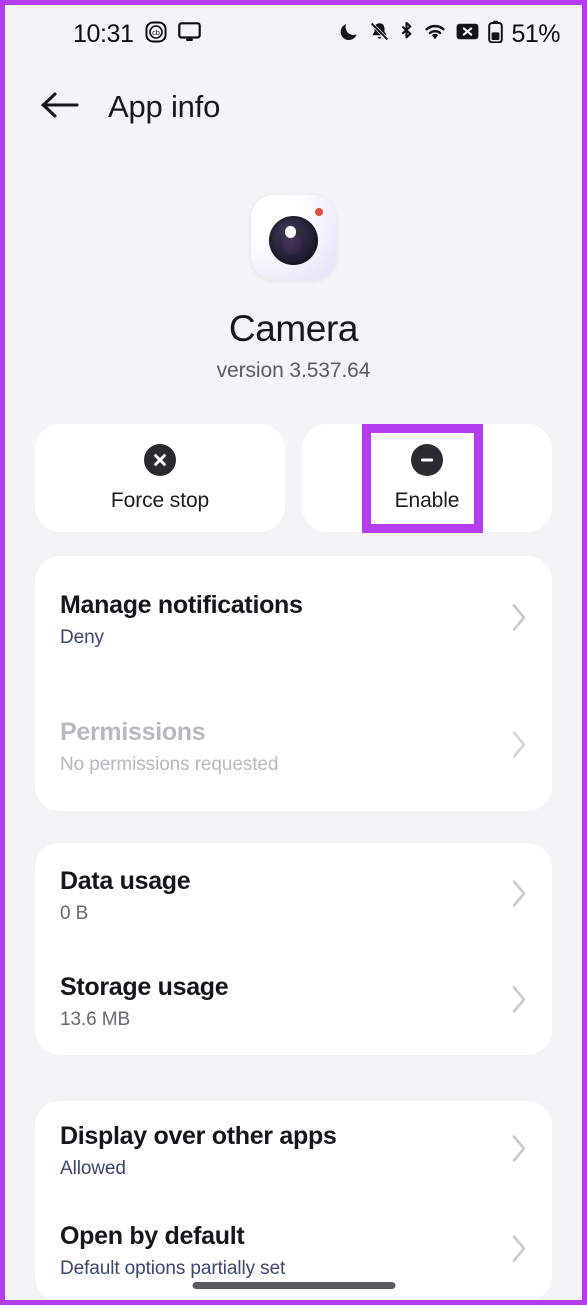 The image size is (587, 1305). I want to click on camera-app-icon, so click(293, 237).